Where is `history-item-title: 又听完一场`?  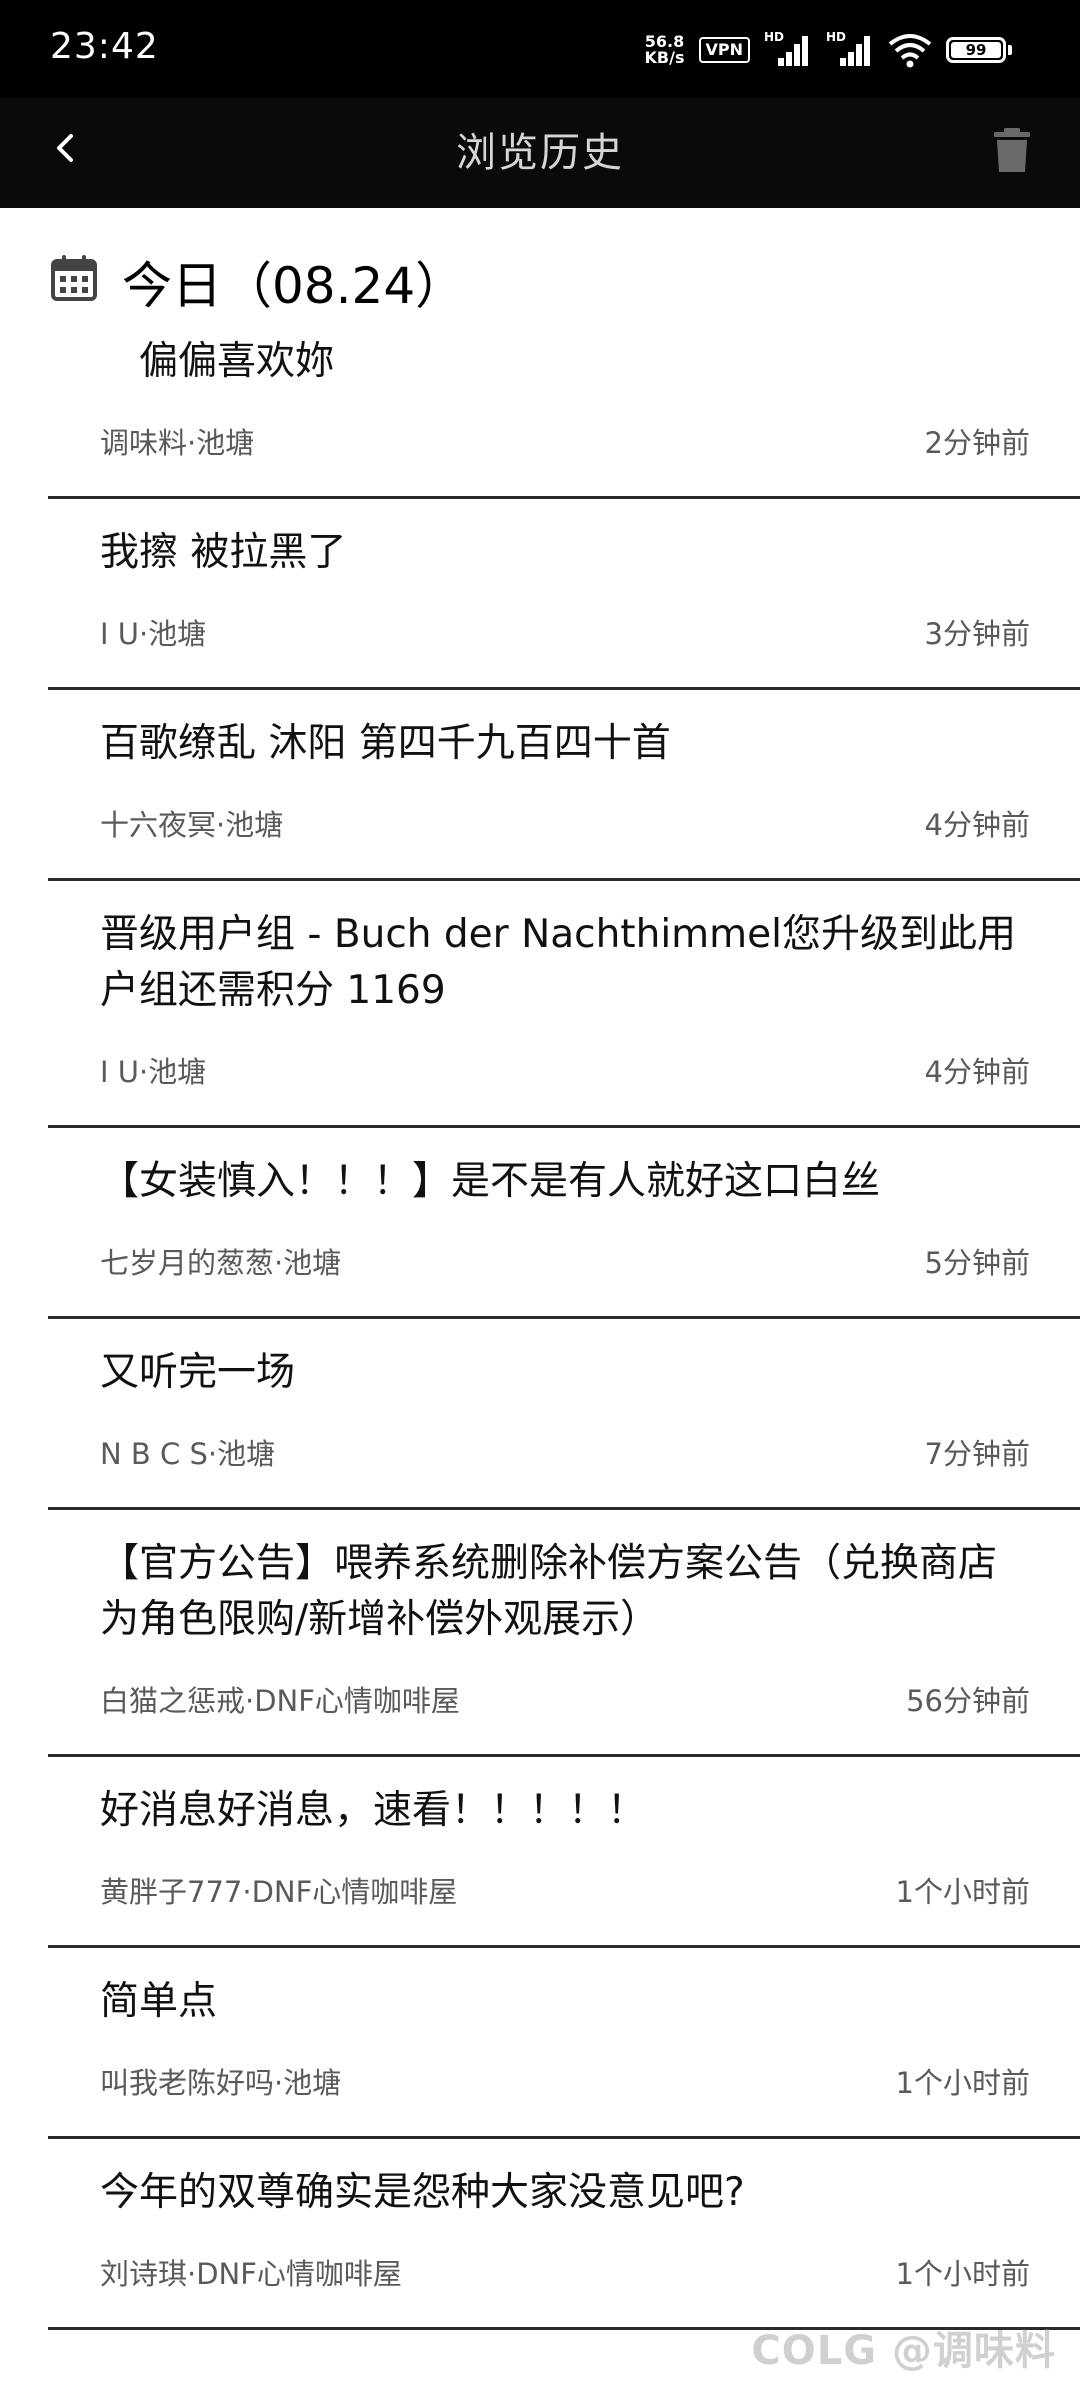
history-item-title: 又听完一场 is located at coordinates (198, 1372).